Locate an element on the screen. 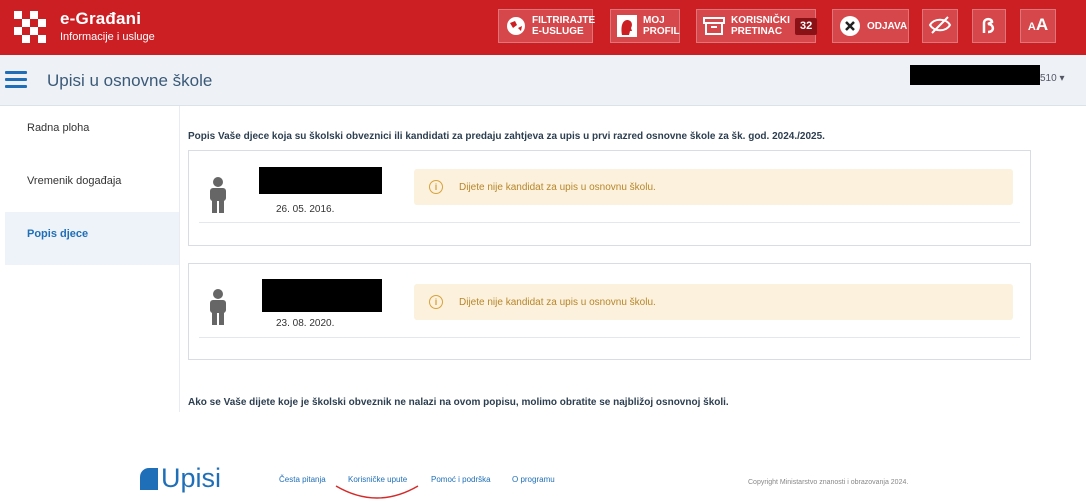 The image size is (1086, 502). filter-services-label: FILTRIRAJTE E-USLUGE is located at coordinates (564, 26).